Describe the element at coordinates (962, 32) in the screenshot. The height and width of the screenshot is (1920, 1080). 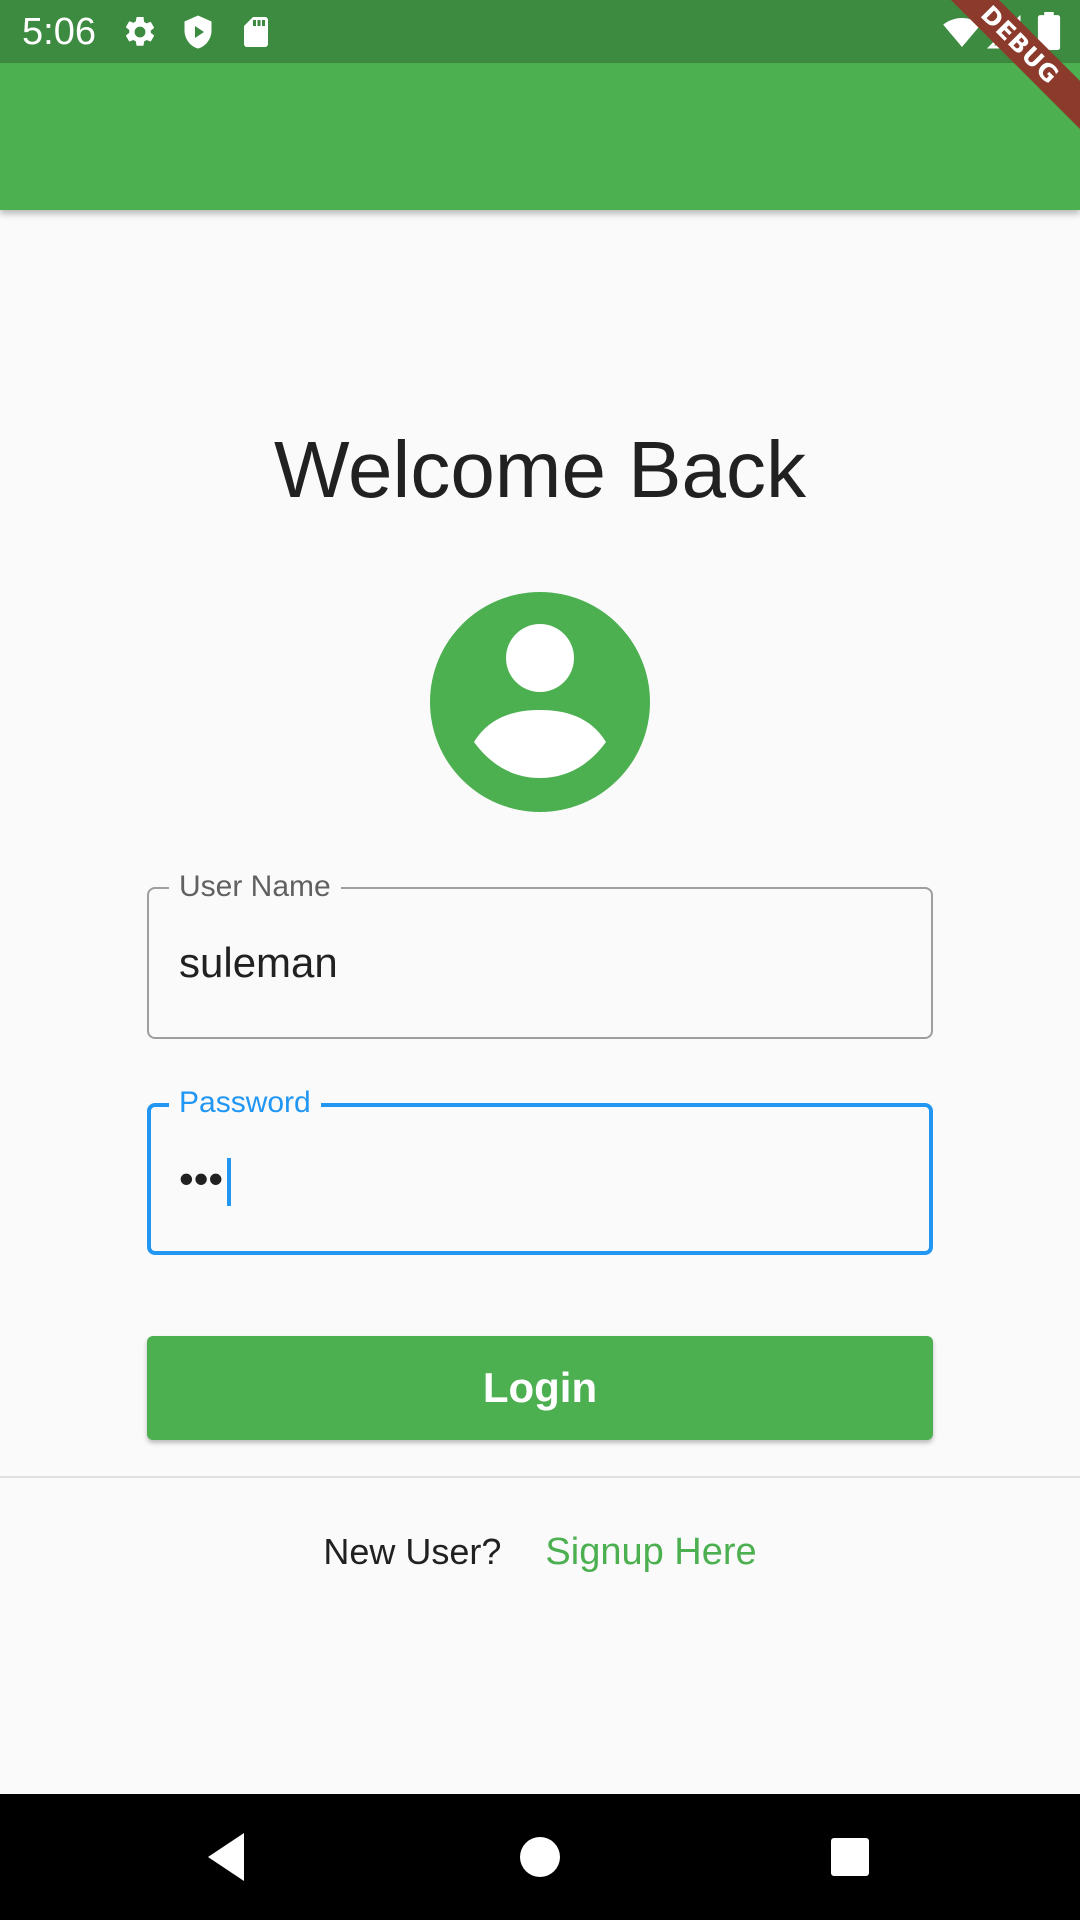
I see `wifi-icon` at that location.